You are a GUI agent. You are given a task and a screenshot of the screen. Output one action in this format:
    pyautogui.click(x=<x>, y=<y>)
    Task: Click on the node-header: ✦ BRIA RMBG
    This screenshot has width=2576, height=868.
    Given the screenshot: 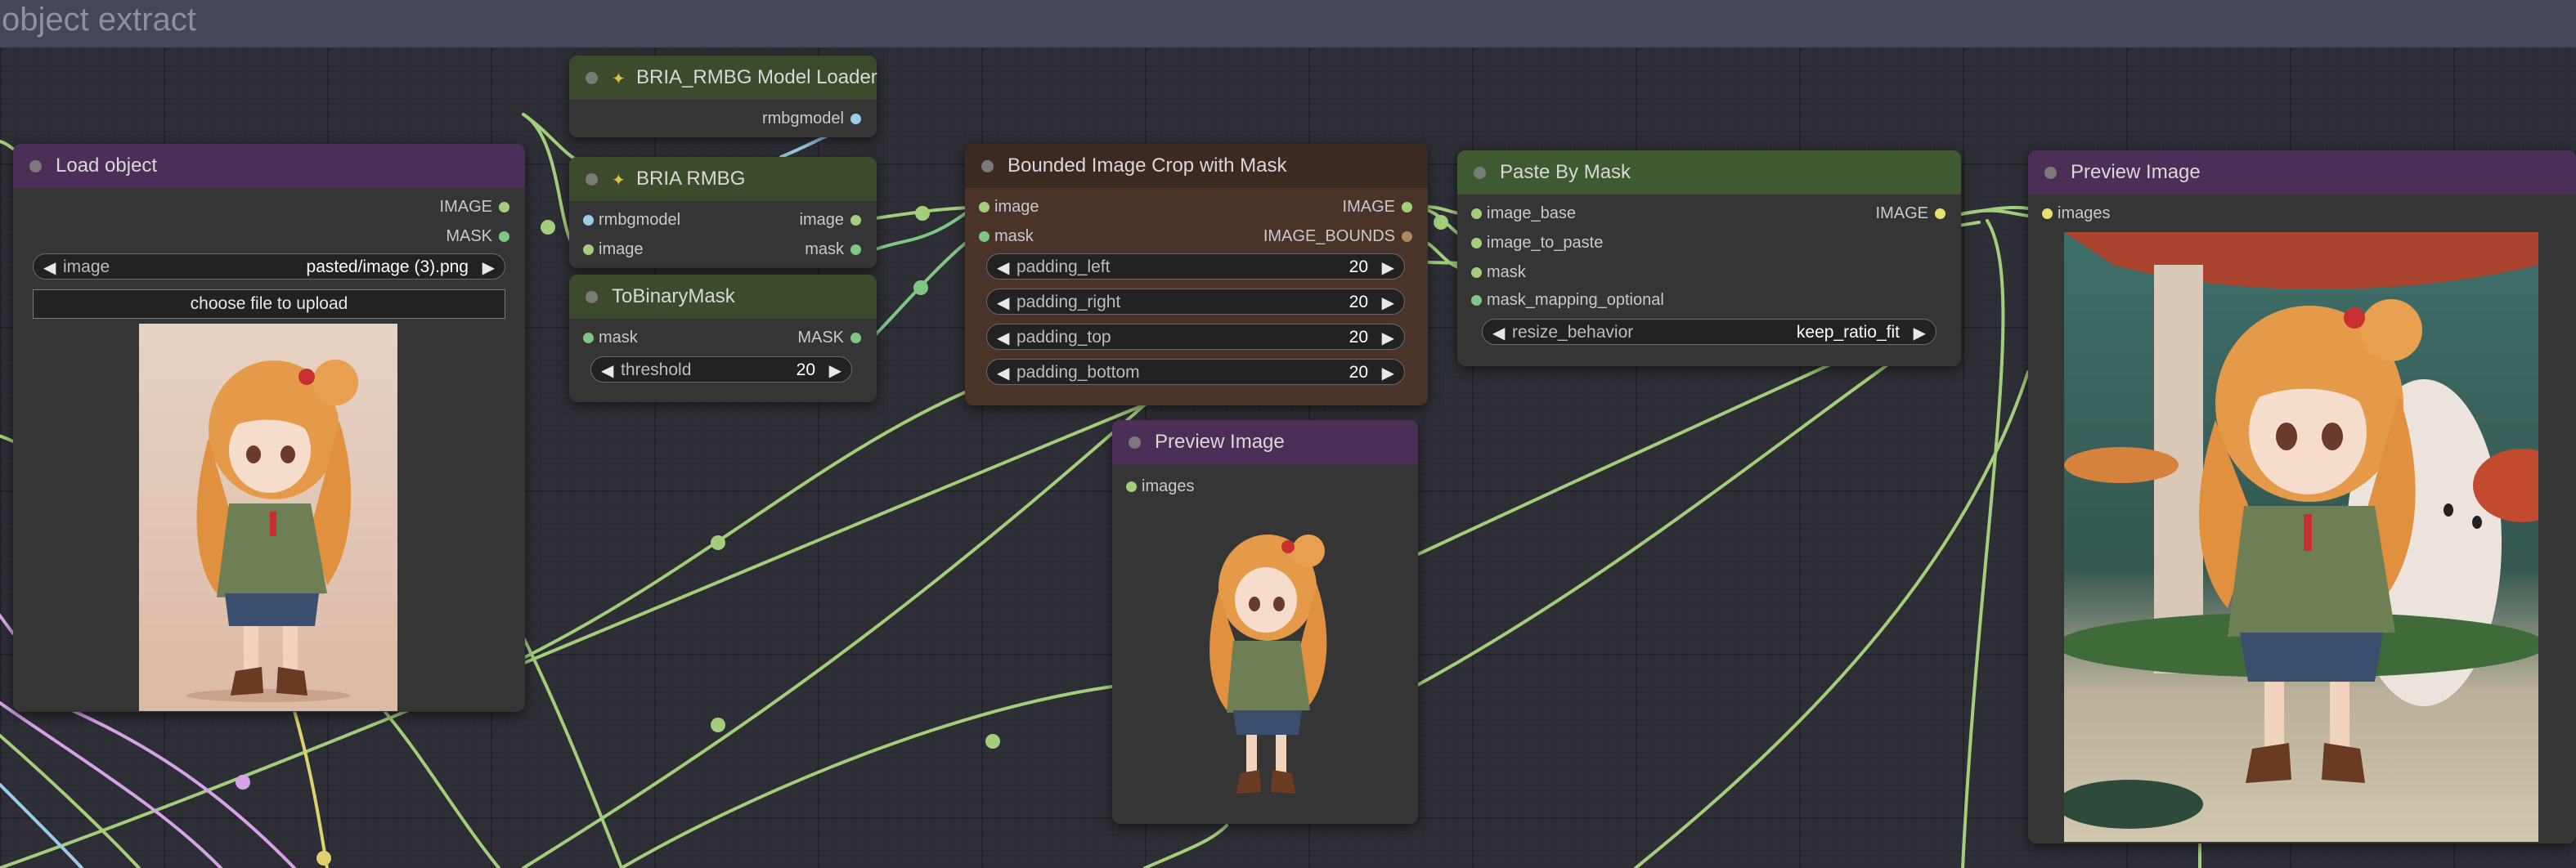 What is the action you would take?
    pyautogui.click(x=723, y=179)
    